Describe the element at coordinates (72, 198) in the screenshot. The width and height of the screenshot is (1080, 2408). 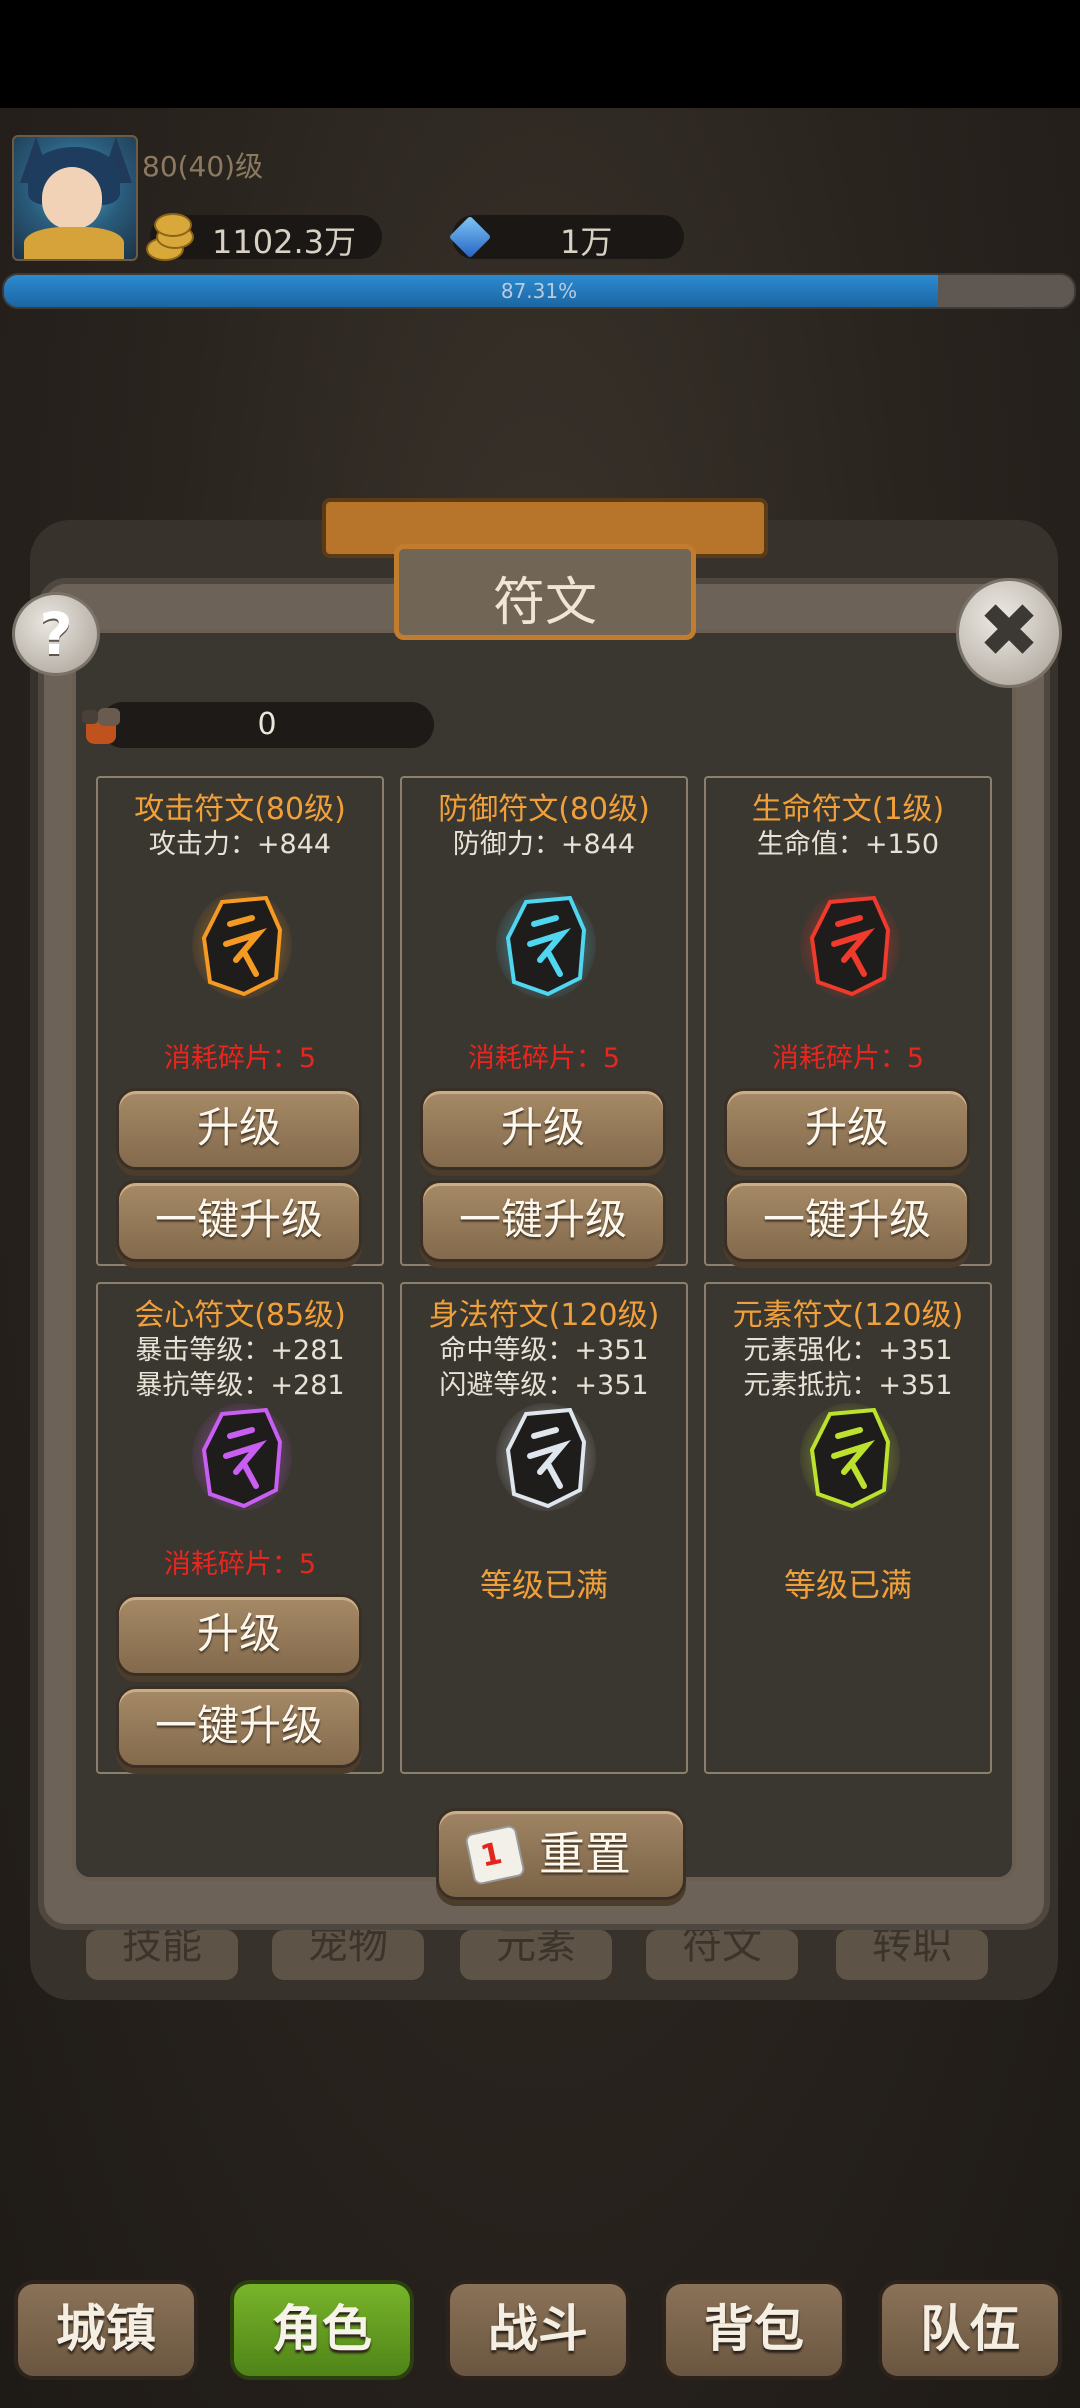
I see `avatar-face` at that location.